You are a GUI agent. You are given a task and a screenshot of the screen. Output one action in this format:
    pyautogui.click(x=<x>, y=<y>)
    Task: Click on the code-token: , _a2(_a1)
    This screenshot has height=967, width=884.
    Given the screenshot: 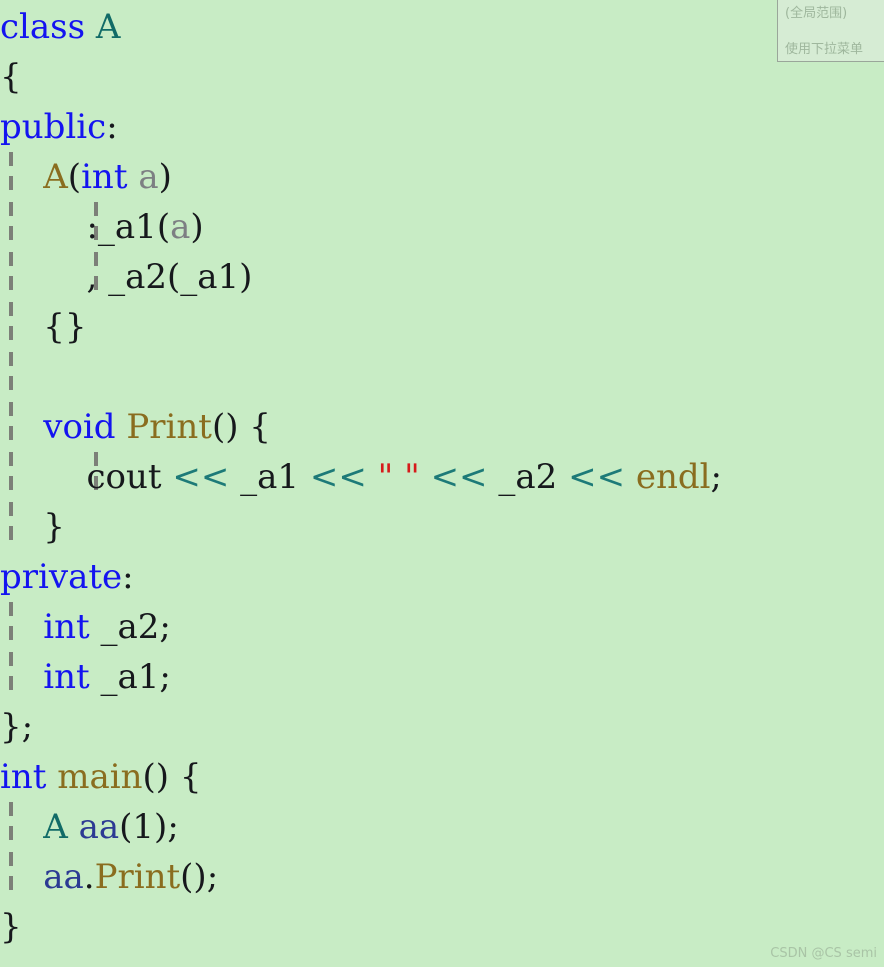 What is the action you would take?
    pyautogui.click(x=126, y=277)
    